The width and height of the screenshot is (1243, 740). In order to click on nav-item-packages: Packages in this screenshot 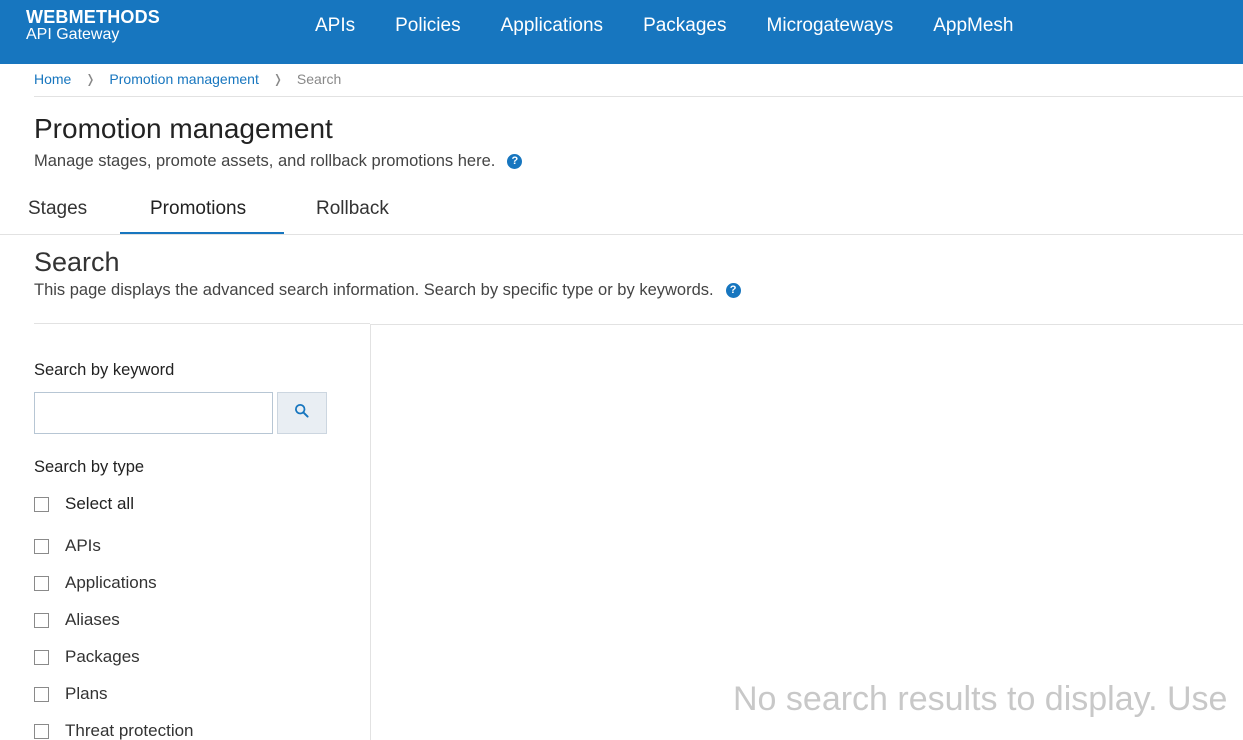, I will do `click(684, 32)`.